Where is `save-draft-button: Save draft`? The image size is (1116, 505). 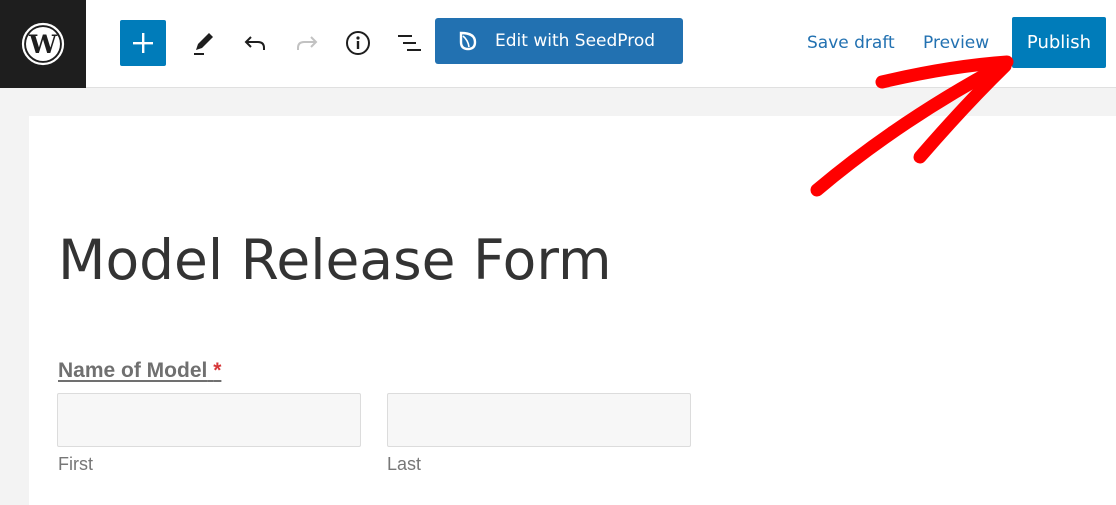
save-draft-button: Save draft is located at coordinates (851, 43).